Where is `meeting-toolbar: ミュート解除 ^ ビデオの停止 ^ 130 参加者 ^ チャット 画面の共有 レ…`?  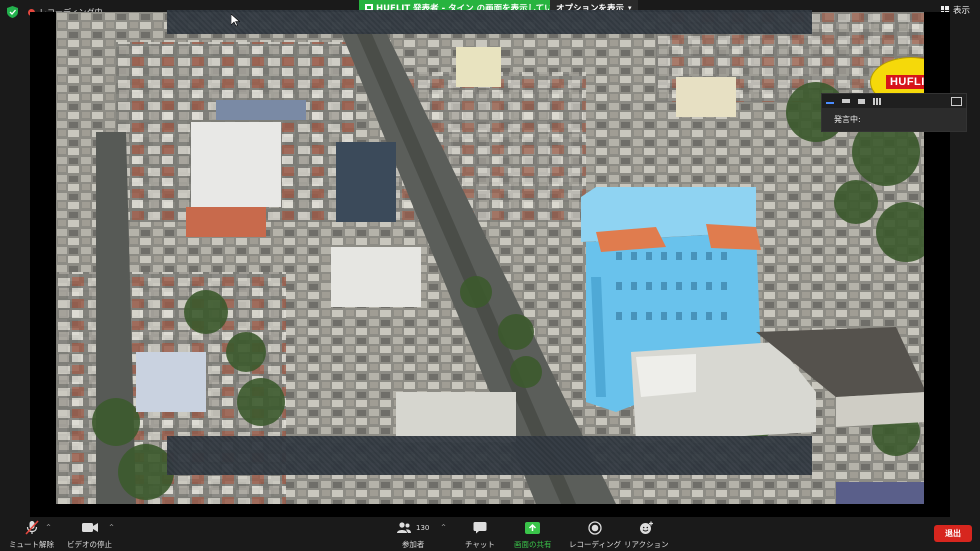 meeting-toolbar: ミュート解除 ^ ビデオの停止 ^ 130 参加者 ^ チャット 画面の共有 レ… is located at coordinates (490, 534).